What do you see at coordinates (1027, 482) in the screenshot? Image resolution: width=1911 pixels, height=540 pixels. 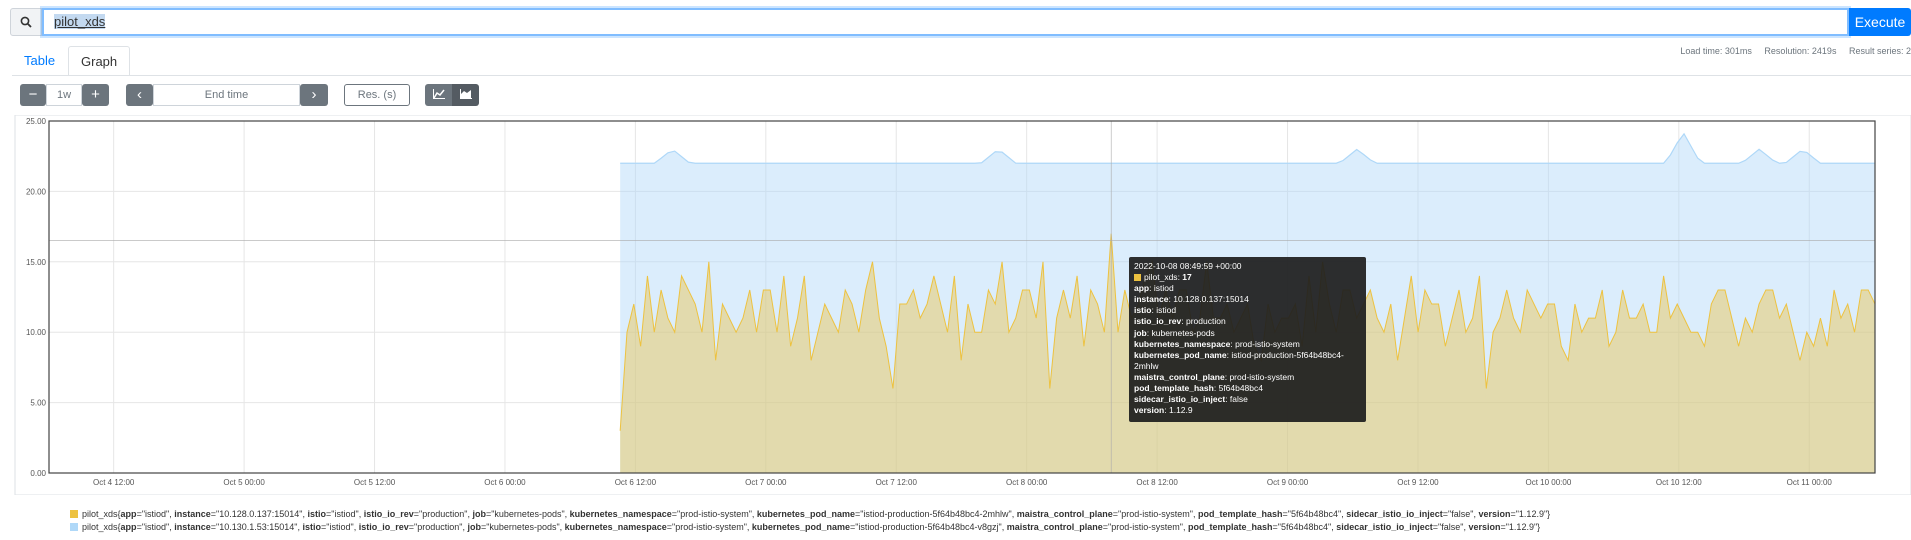 I see `x-tick-label: Oct 8 00:00` at bounding box center [1027, 482].